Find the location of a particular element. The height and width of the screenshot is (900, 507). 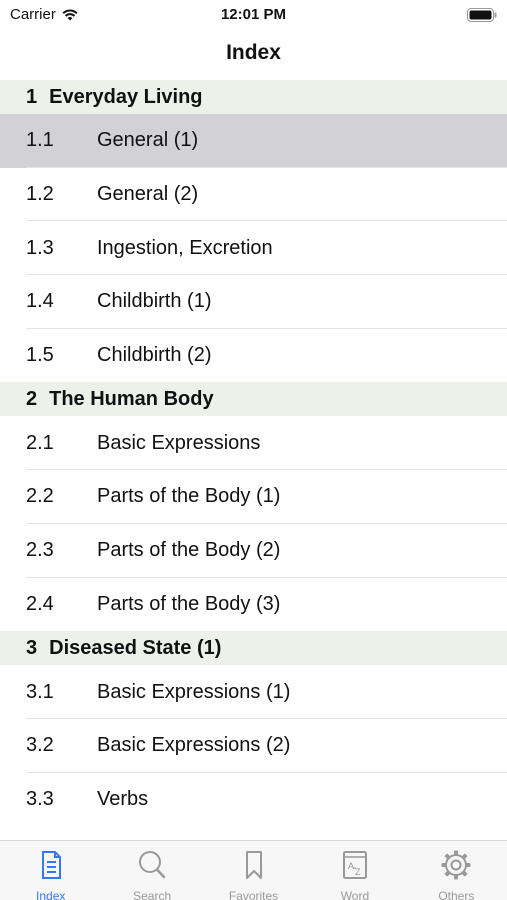

tab-label: Others is located at coordinates (456, 894).